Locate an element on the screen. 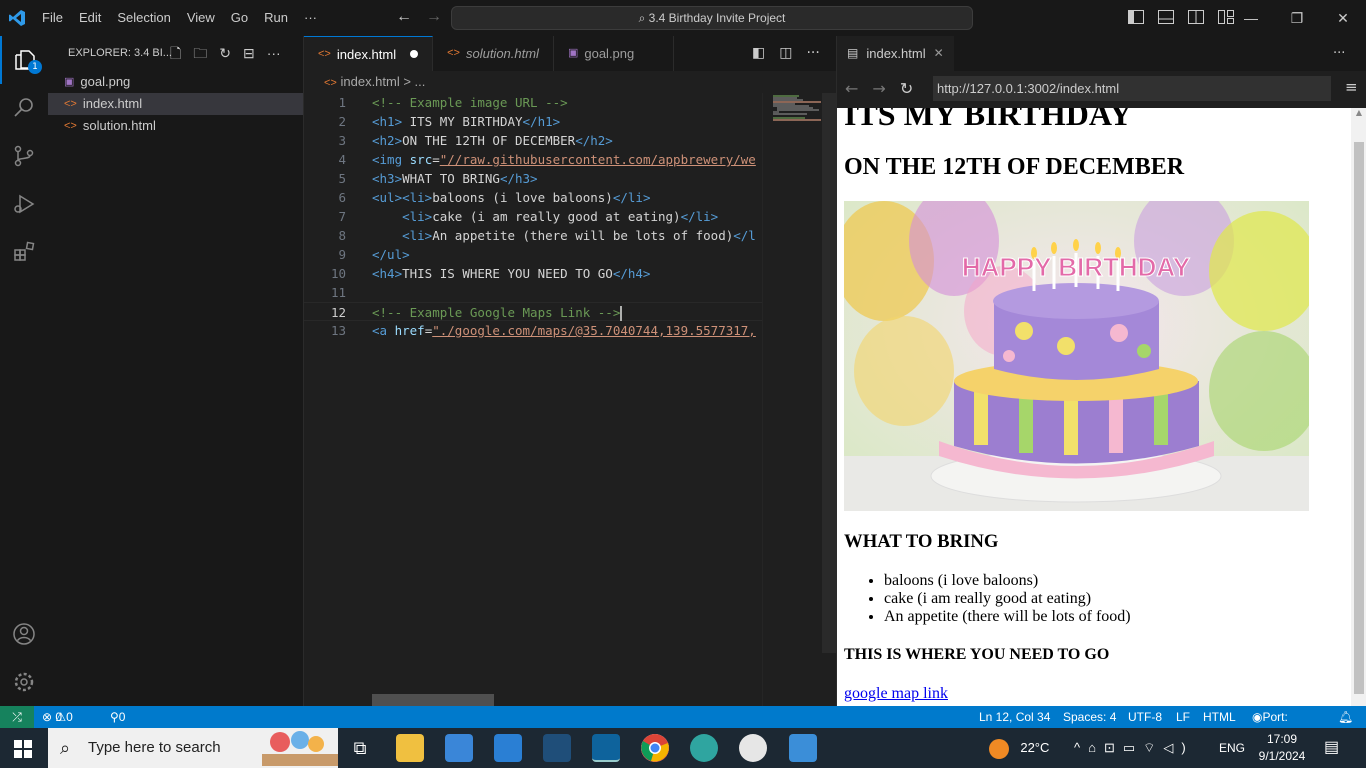 The width and height of the screenshot is (1366, 768). image-file-icon: ▣ is located at coordinates (69, 82).